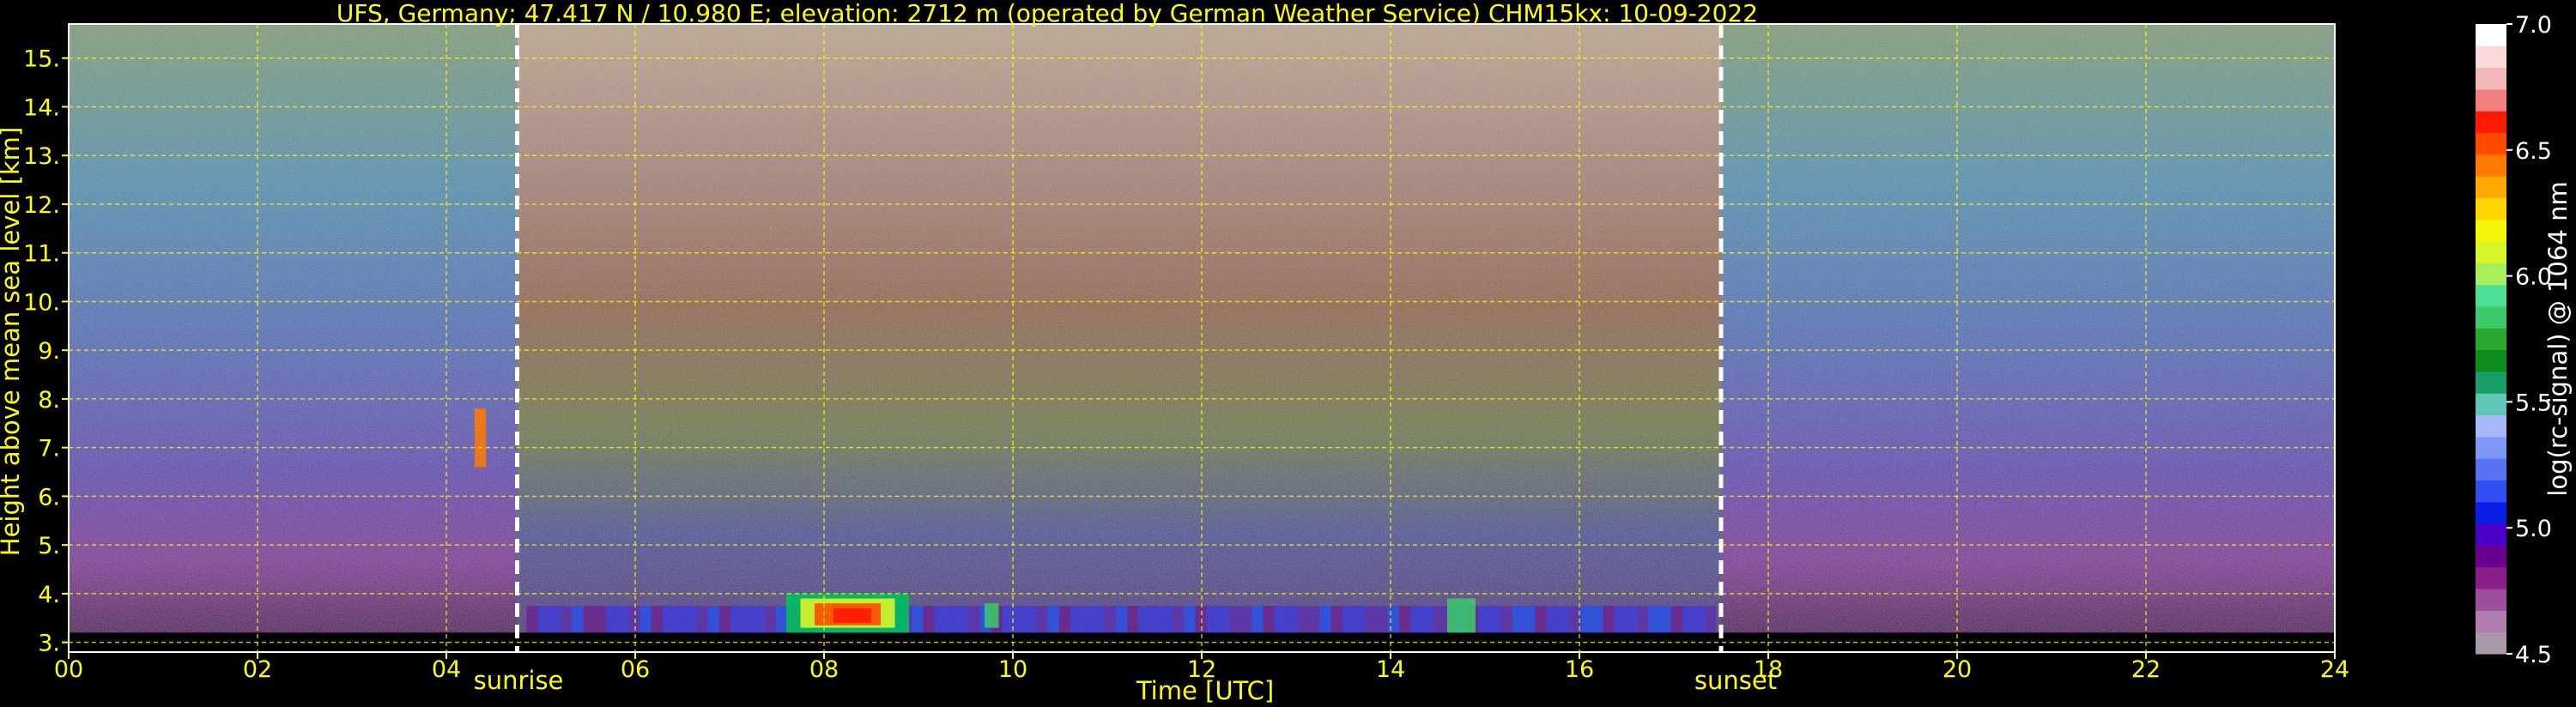 This screenshot has width=2576, height=707. I want to click on y-tick-label: 8., so click(49, 400).